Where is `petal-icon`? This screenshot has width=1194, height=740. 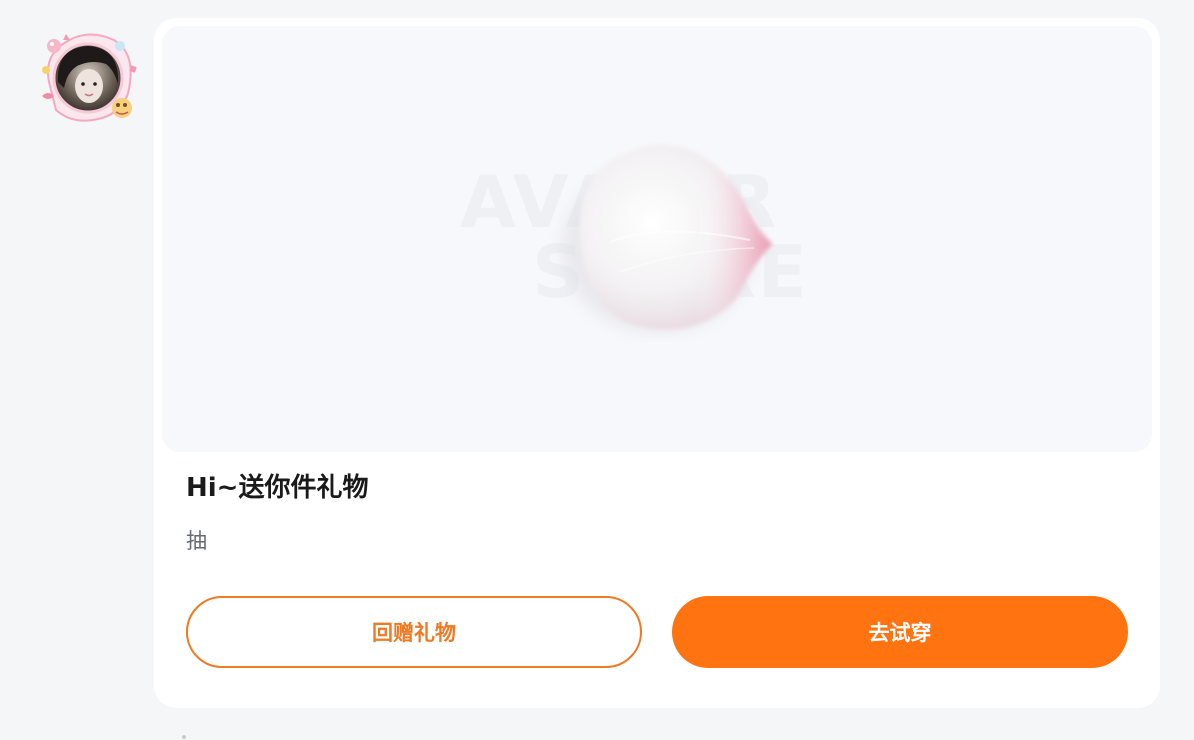 petal-icon is located at coordinates (667, 238).